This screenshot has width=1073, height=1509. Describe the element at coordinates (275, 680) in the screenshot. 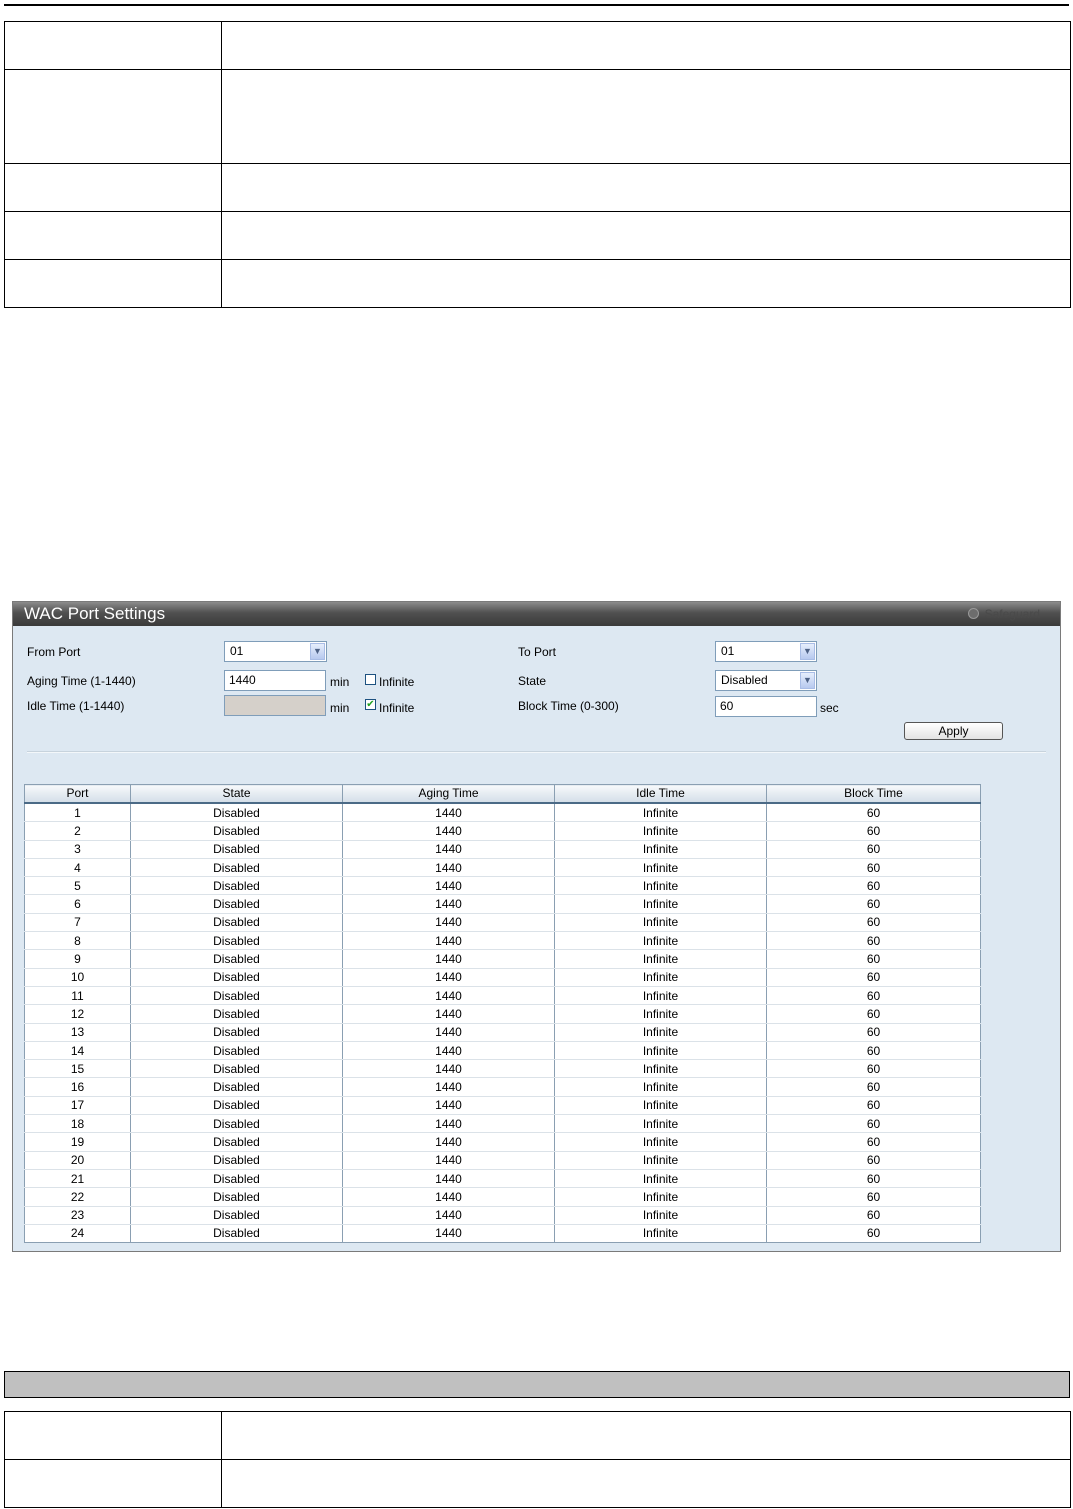

I see `aging-time-input: 1440` at that location.